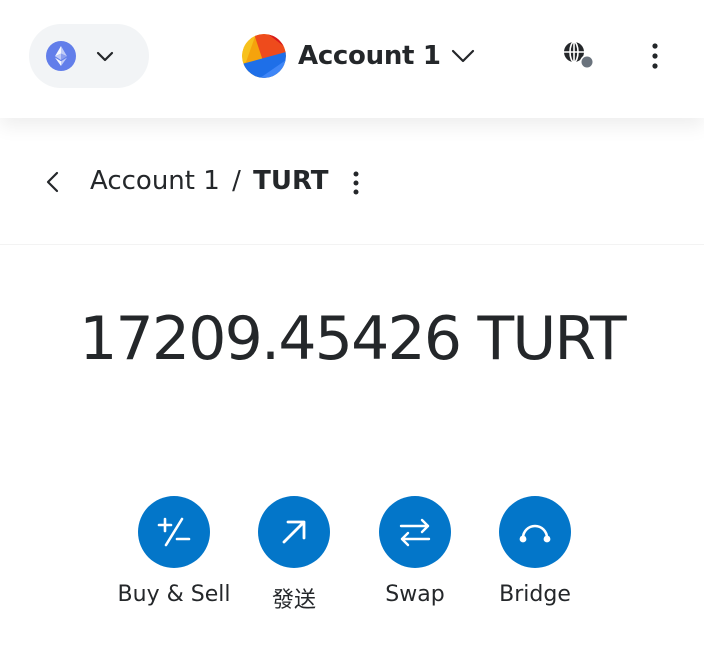  I want to click on chevron-left-icon, so click(52, 182).